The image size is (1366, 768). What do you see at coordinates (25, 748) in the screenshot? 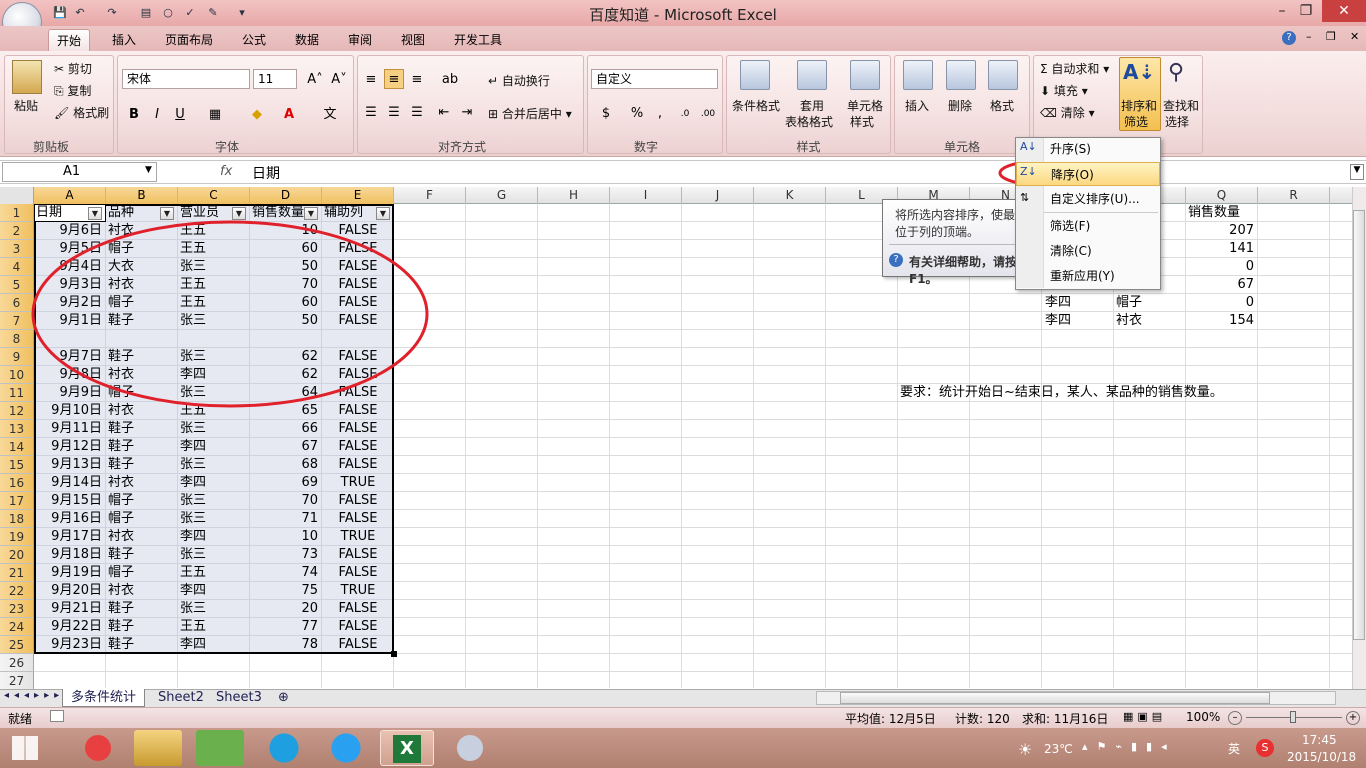
I see `windows-start-icon` at bounding box center [25, 748].